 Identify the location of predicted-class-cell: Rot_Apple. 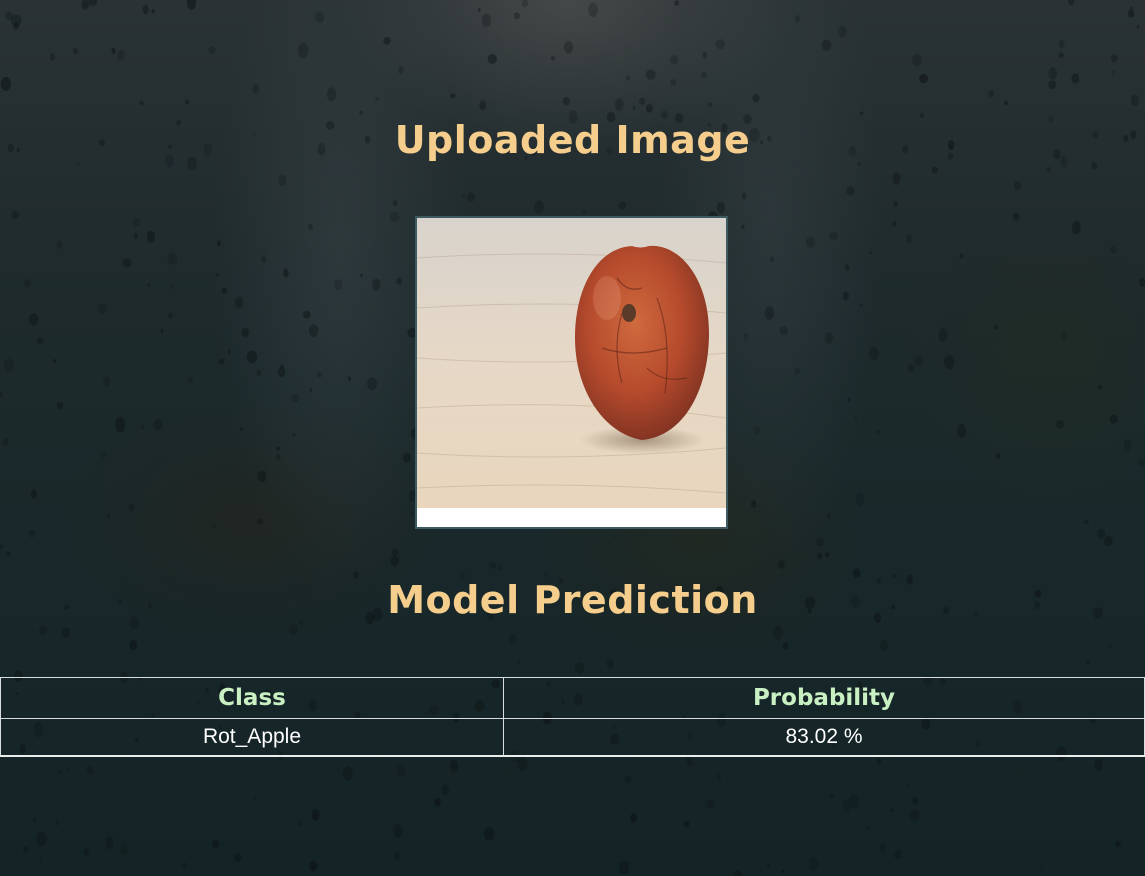
(252, 737).